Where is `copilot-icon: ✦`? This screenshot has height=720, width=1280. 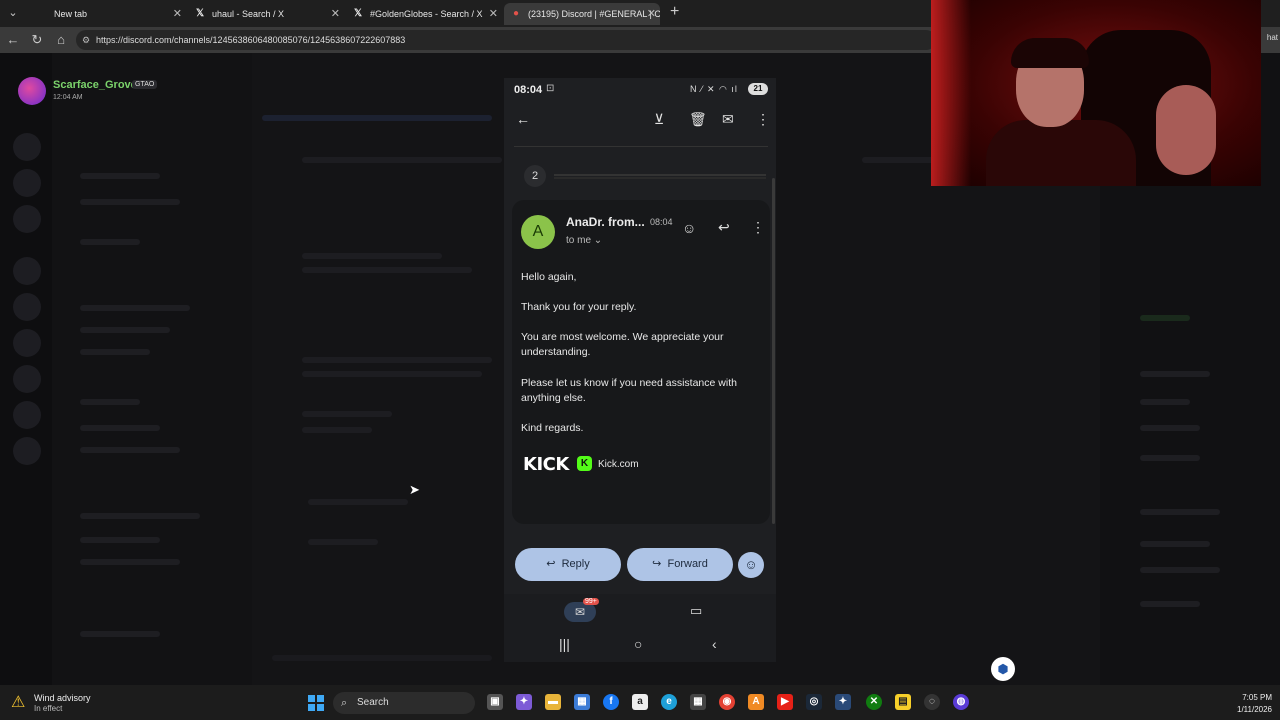
copilot-icon: ✦ is located at coordinates (524, 702).